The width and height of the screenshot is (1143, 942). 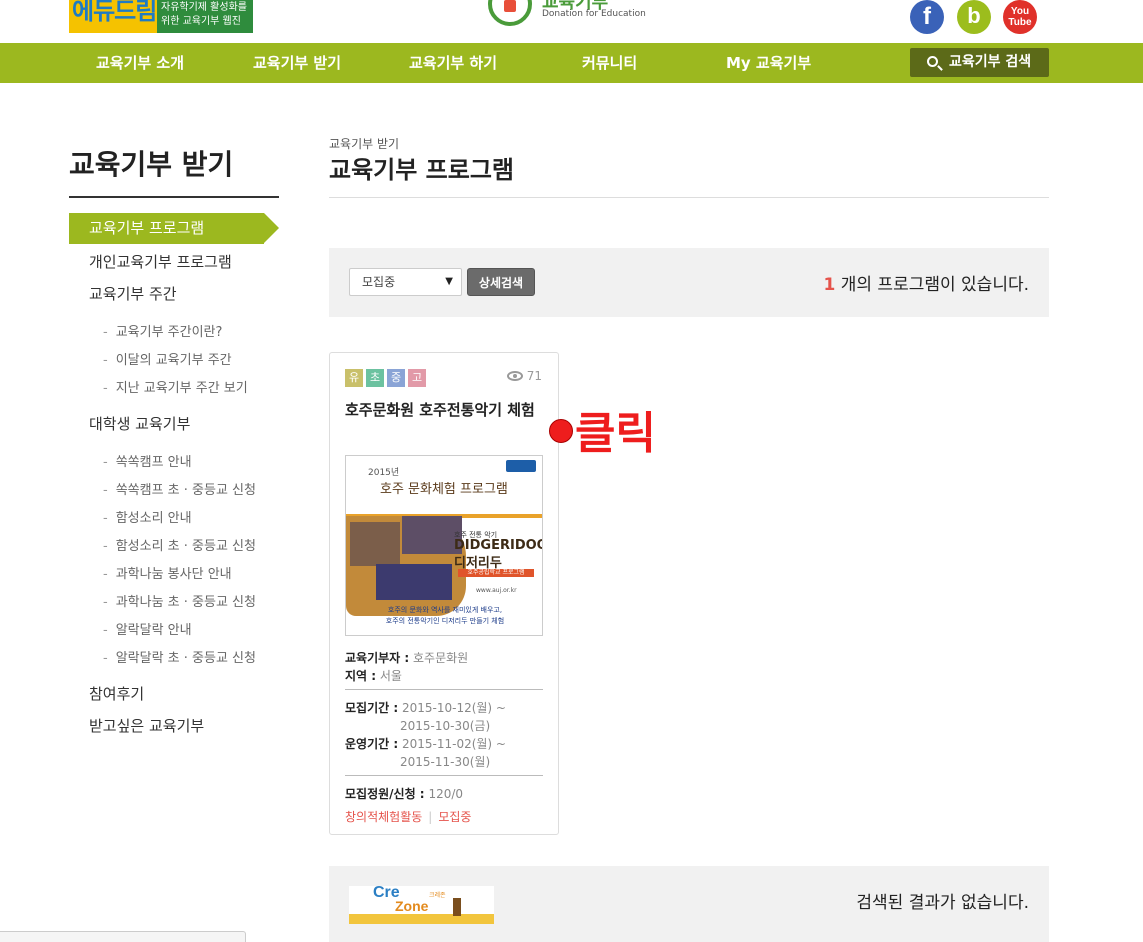 I want to click on program-title-link: 호주문화원 호주전통악기 체험, so click(x=445, y=410).